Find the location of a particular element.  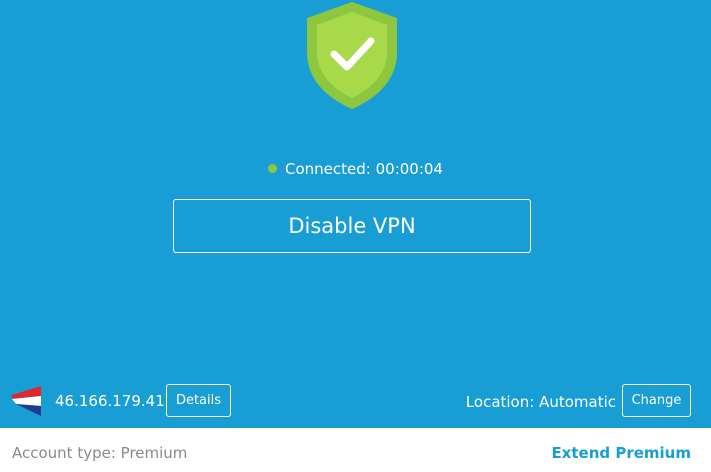

netherlands-flag-icon is located at coordinates (26, 401).